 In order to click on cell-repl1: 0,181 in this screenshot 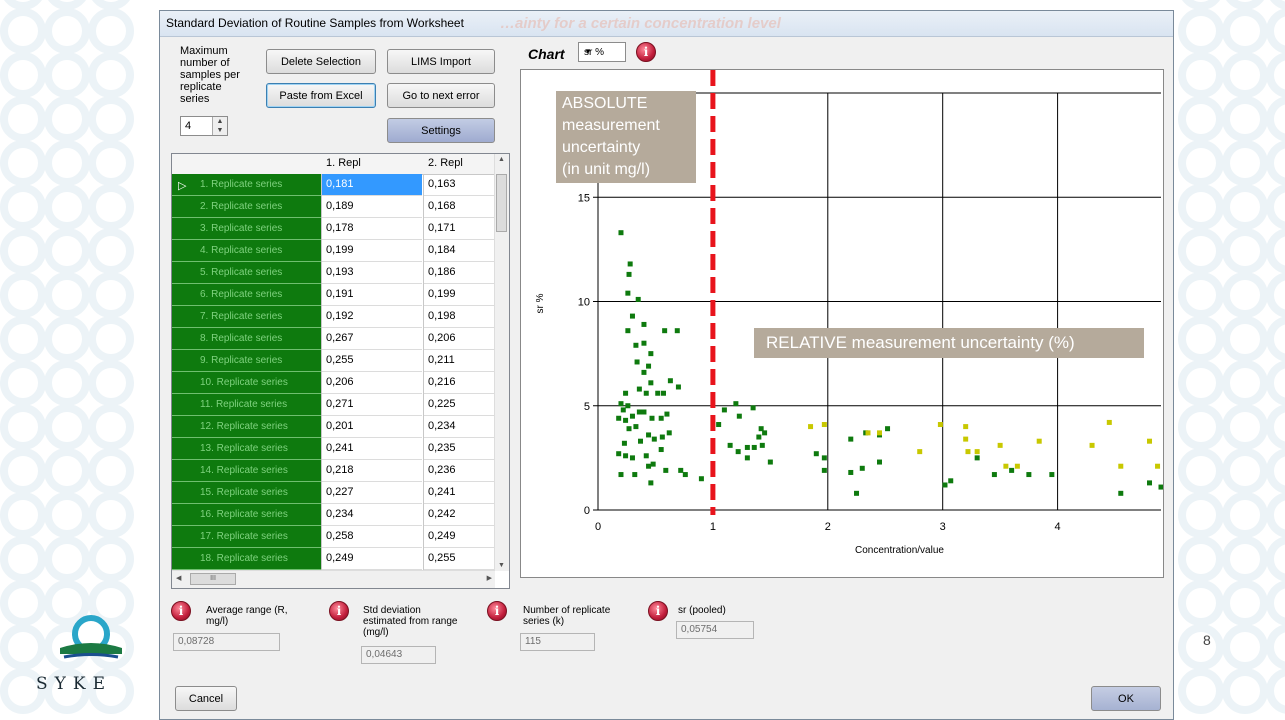, I will do `click(372, 185)`.